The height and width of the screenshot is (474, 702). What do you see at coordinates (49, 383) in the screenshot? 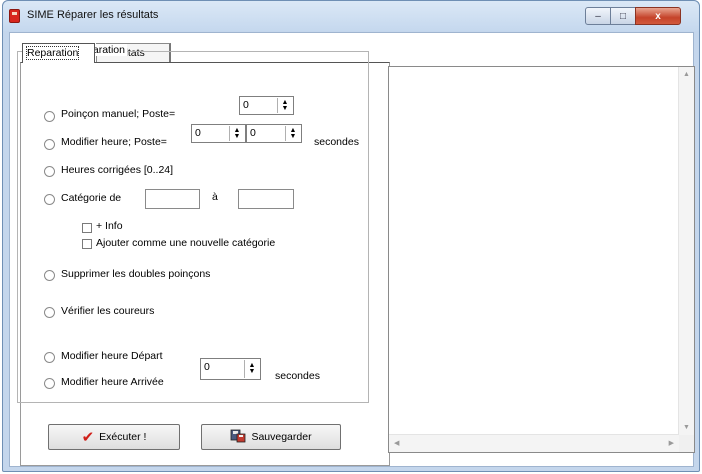
I see `radio-modifier-arrivee` at bounding box center [49, 383].